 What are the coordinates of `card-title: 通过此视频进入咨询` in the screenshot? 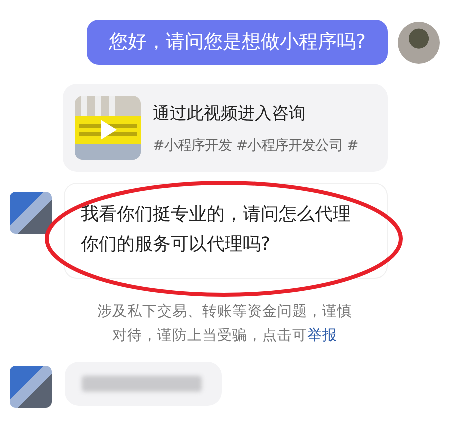 It's located at (230, 113).